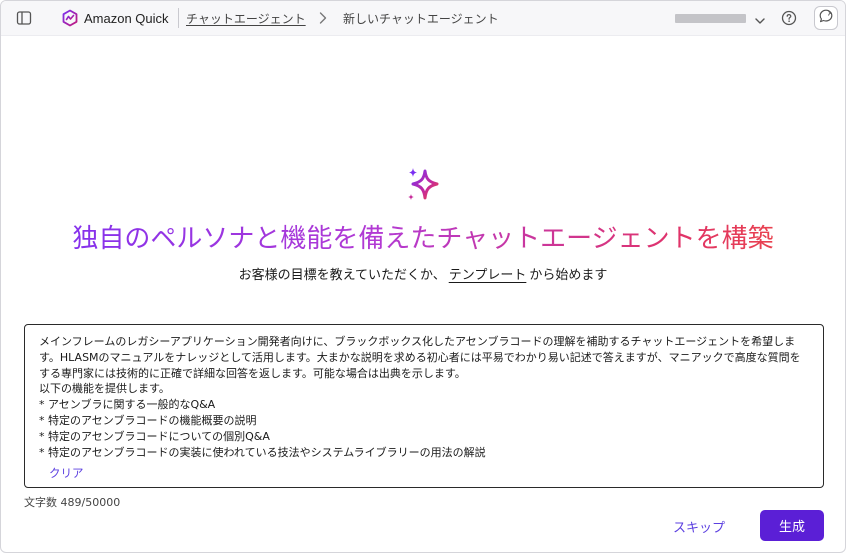 This screenshot has height=553, width=846. Describe the element at coordinates (760, 18) in the screenshot. I see `chevron-down-icon` at that location.